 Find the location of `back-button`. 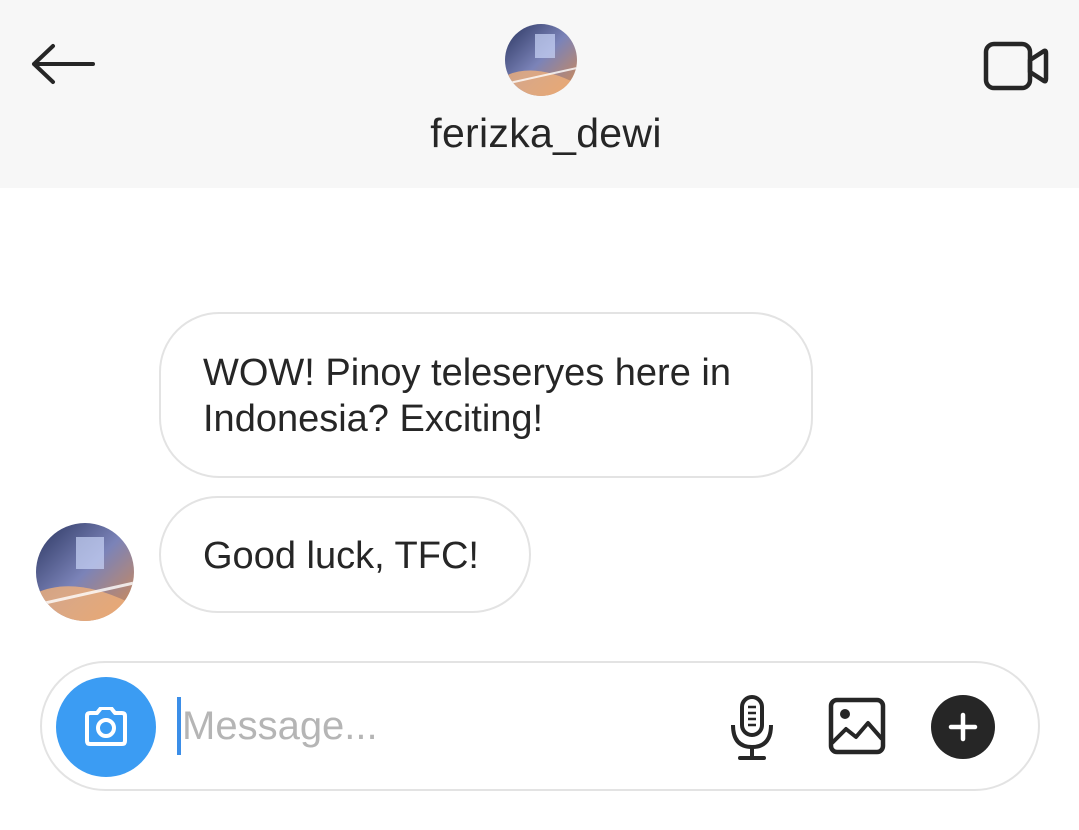

back-button is located at coordinates (62, 64).